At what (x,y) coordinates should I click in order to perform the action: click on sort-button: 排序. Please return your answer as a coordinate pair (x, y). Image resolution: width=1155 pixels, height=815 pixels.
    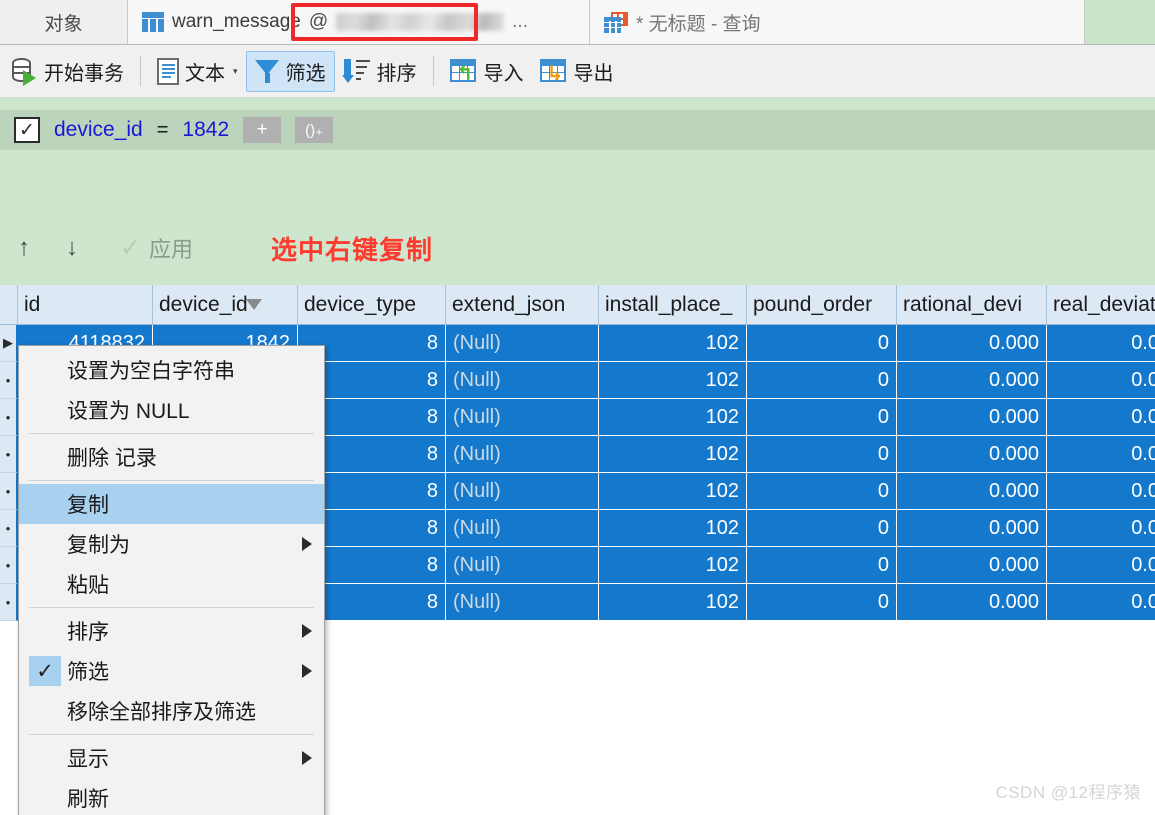
    Looking at the image, I should click on (380, 71).